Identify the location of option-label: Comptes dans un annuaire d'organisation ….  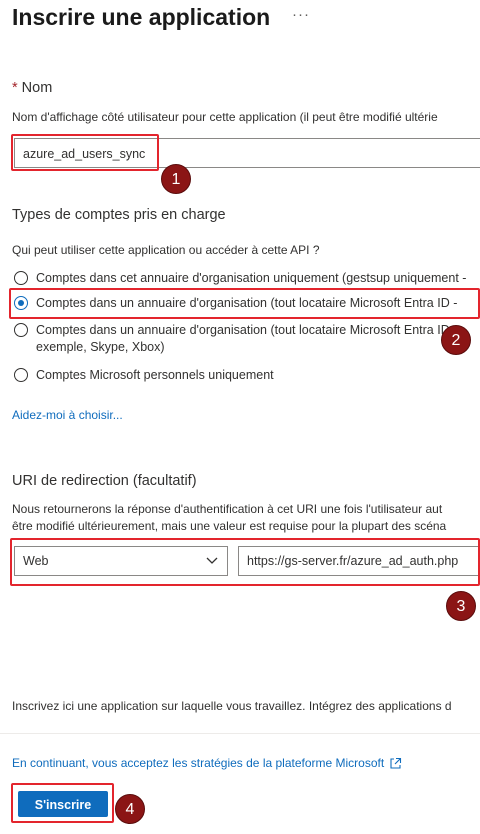
(246, 339).